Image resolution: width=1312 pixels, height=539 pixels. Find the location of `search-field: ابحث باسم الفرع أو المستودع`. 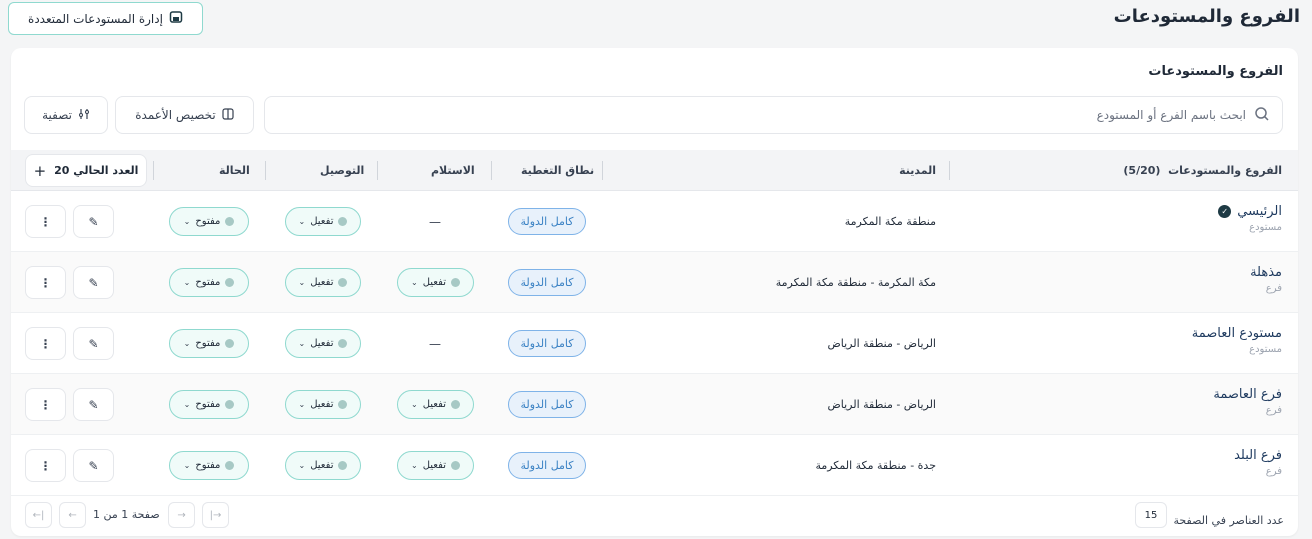

search-field: ابحث باسم الفرع أو المستودع is located at coordinates (773, 115).